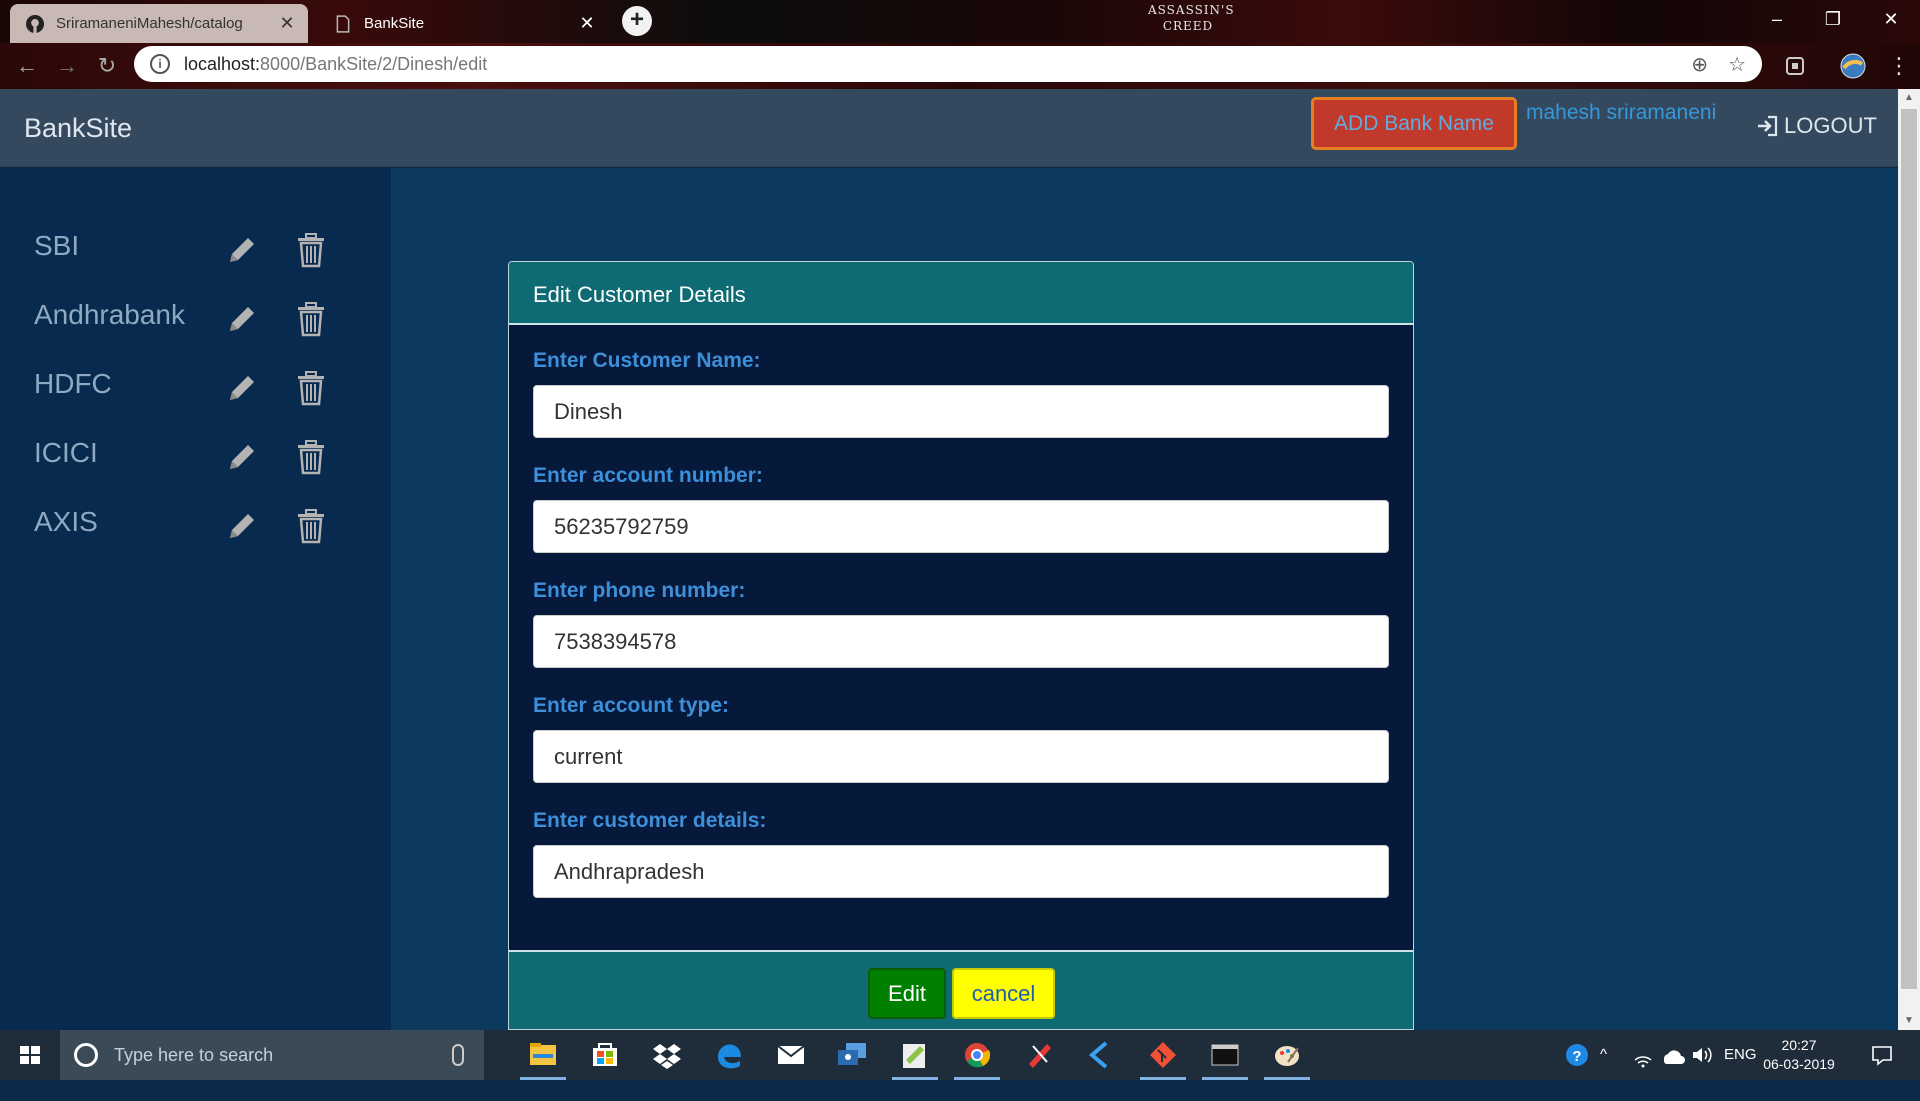 Image resolution: width=1920 pixels, height=1101 pixels. I want to click on reload-icon: ↻, so click(107, 66).